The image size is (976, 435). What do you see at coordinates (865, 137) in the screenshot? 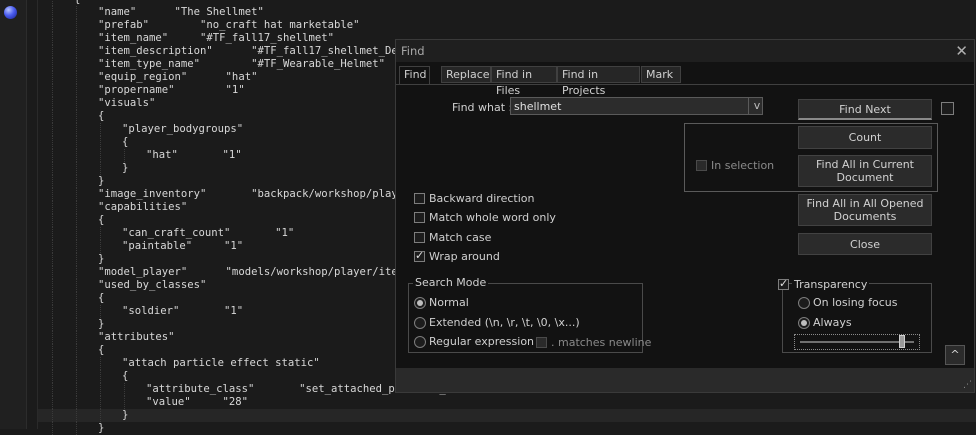
I see `count-button: Count` at bounding box center [865, 137].